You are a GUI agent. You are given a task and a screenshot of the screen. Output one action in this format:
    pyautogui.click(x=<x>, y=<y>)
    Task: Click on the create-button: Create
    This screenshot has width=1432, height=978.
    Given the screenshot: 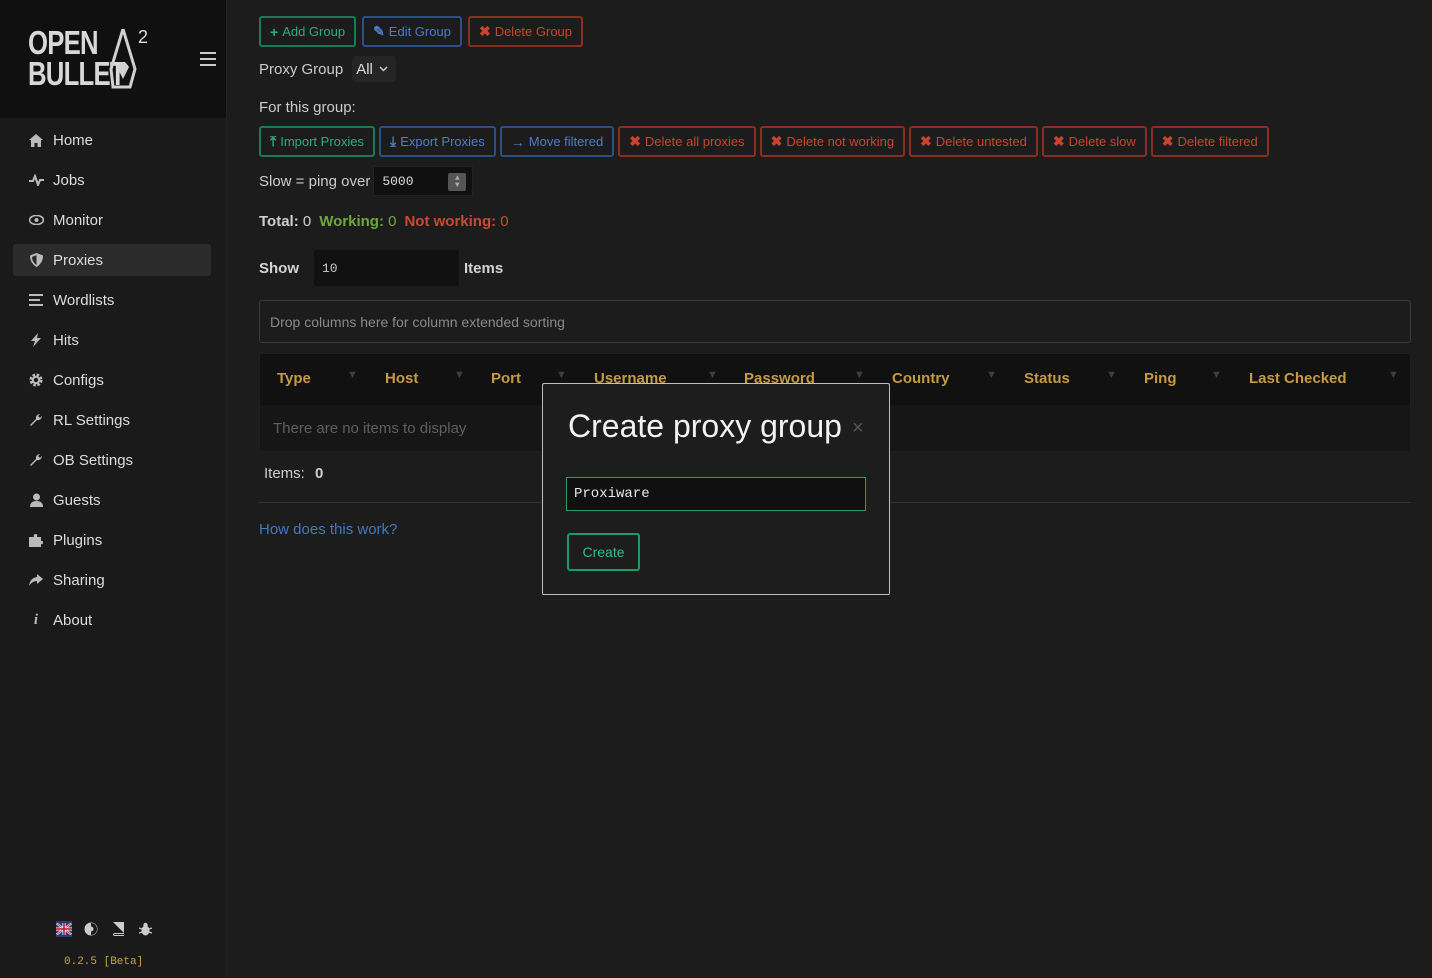 What is the action you would take?
    pyautogui.click(x=603, y=552)
    